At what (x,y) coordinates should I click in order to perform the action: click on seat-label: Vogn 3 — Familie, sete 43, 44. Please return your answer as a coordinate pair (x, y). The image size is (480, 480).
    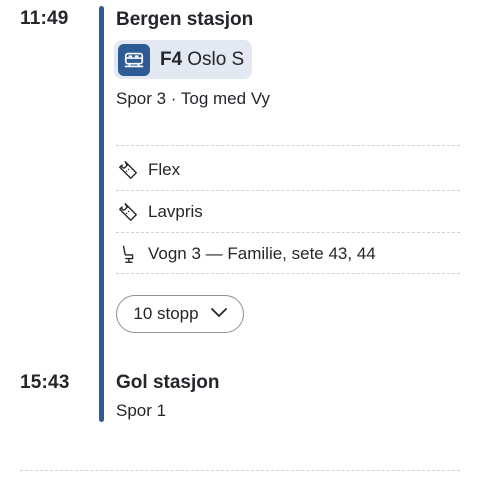
    Looking at the image, I should click on (262, 253).